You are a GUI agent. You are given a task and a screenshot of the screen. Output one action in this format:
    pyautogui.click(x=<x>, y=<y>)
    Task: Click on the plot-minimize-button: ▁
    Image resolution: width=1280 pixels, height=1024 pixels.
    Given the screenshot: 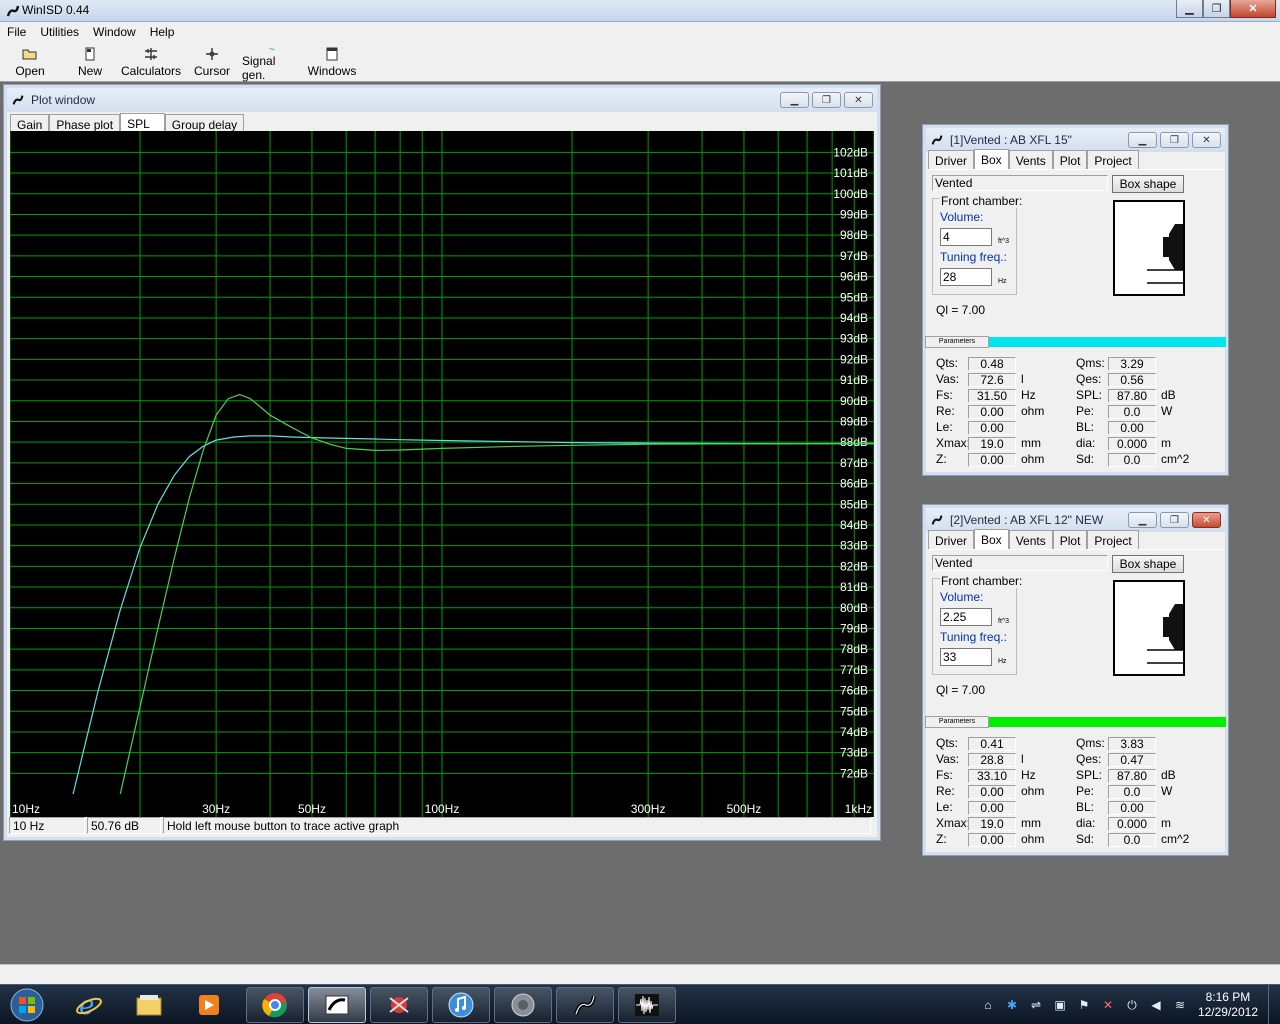 What is the action you would take?
    pyautogui.click(x=794, y=100)
    